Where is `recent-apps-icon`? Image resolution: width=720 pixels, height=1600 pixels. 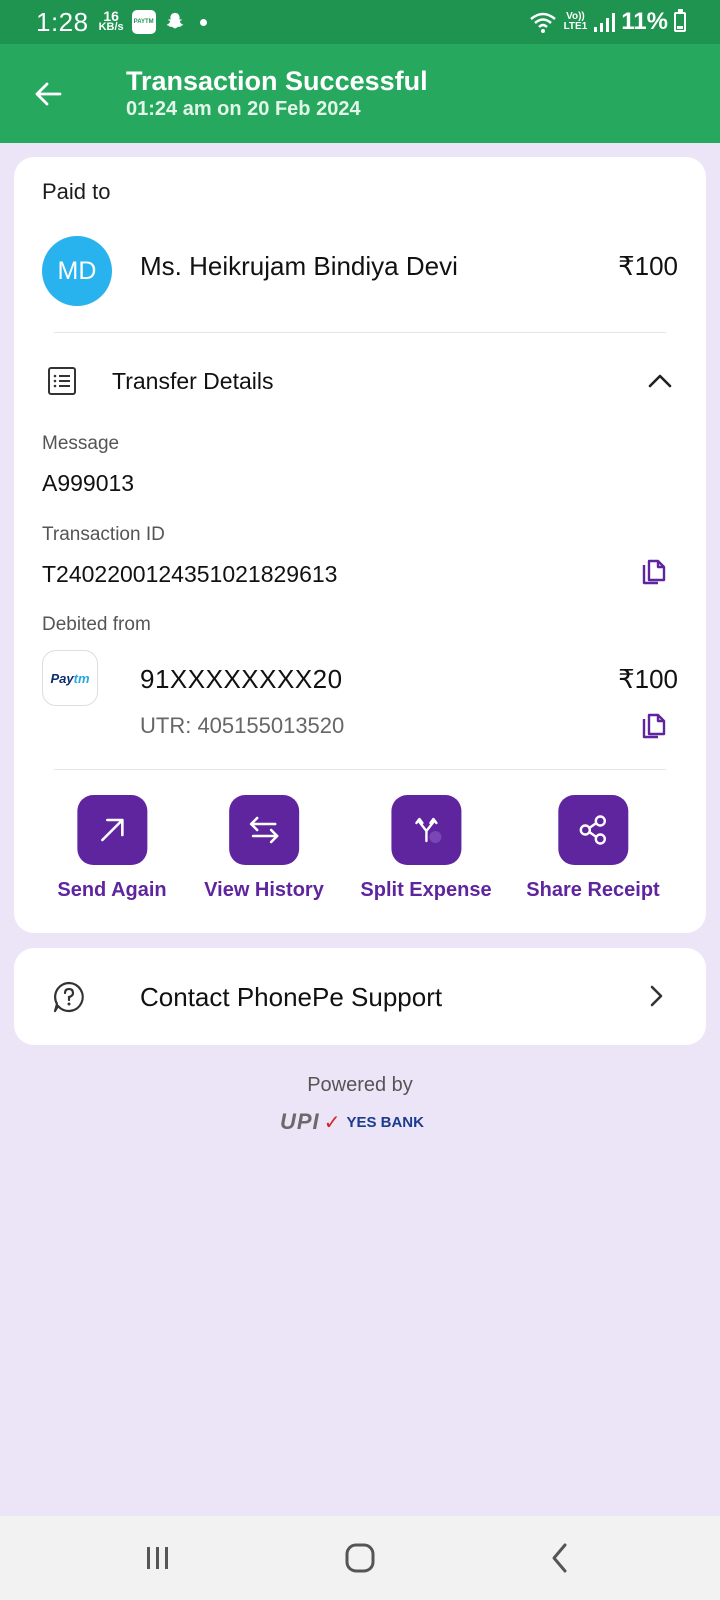 recent-apps-icon is located at coordinates (157, 1558).